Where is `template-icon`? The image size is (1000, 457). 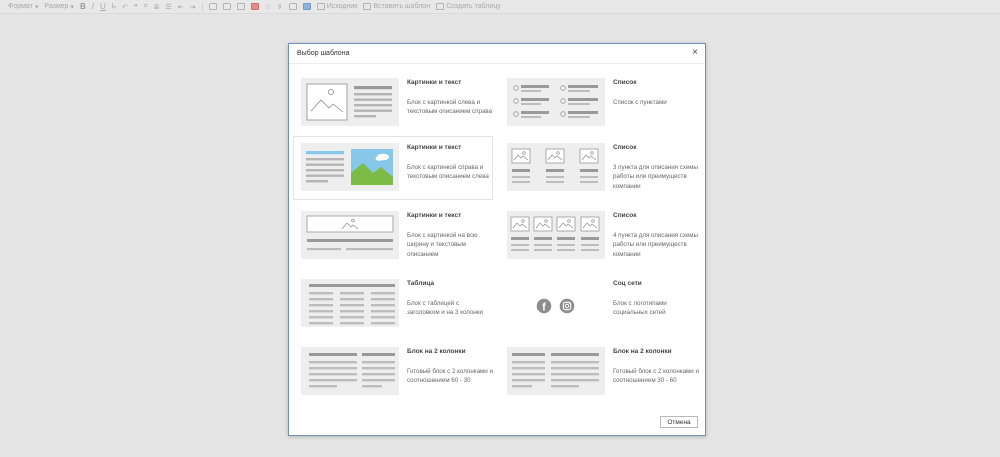
template-icon is located at coordinates (367, 6).